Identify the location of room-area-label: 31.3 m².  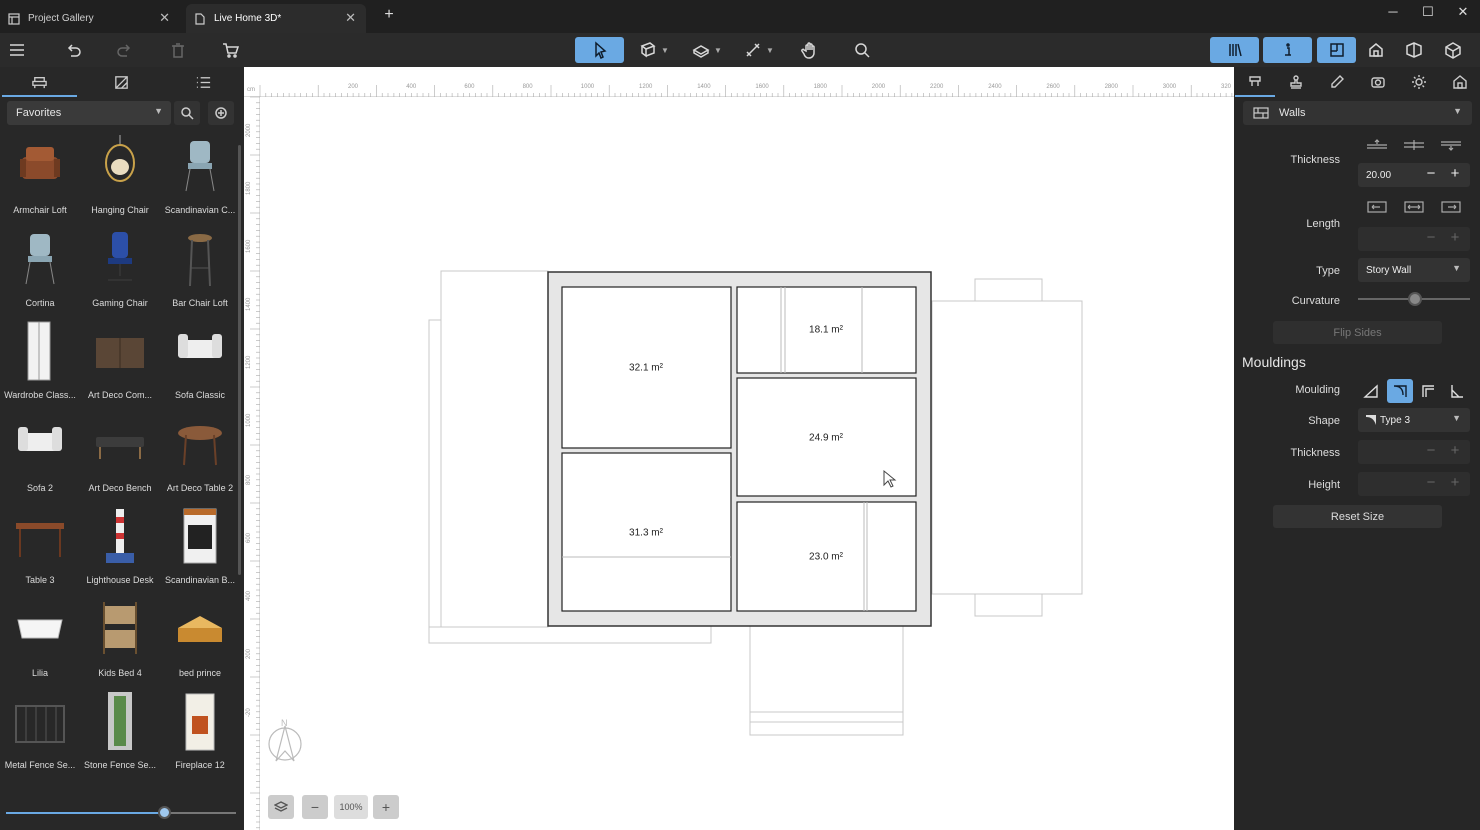
(646, 533).